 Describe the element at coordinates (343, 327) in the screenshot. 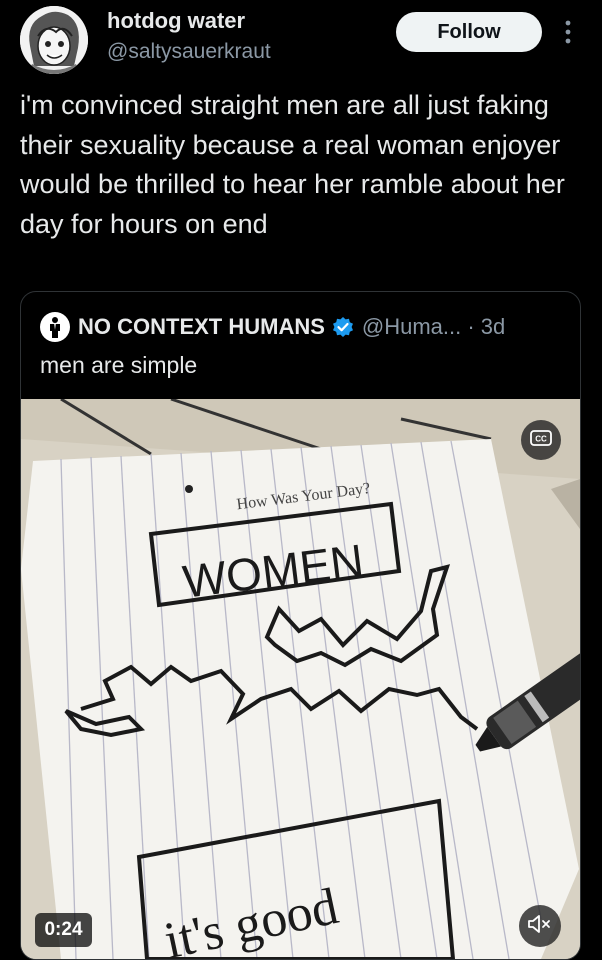

I see `verified-badge-icon` at that location.